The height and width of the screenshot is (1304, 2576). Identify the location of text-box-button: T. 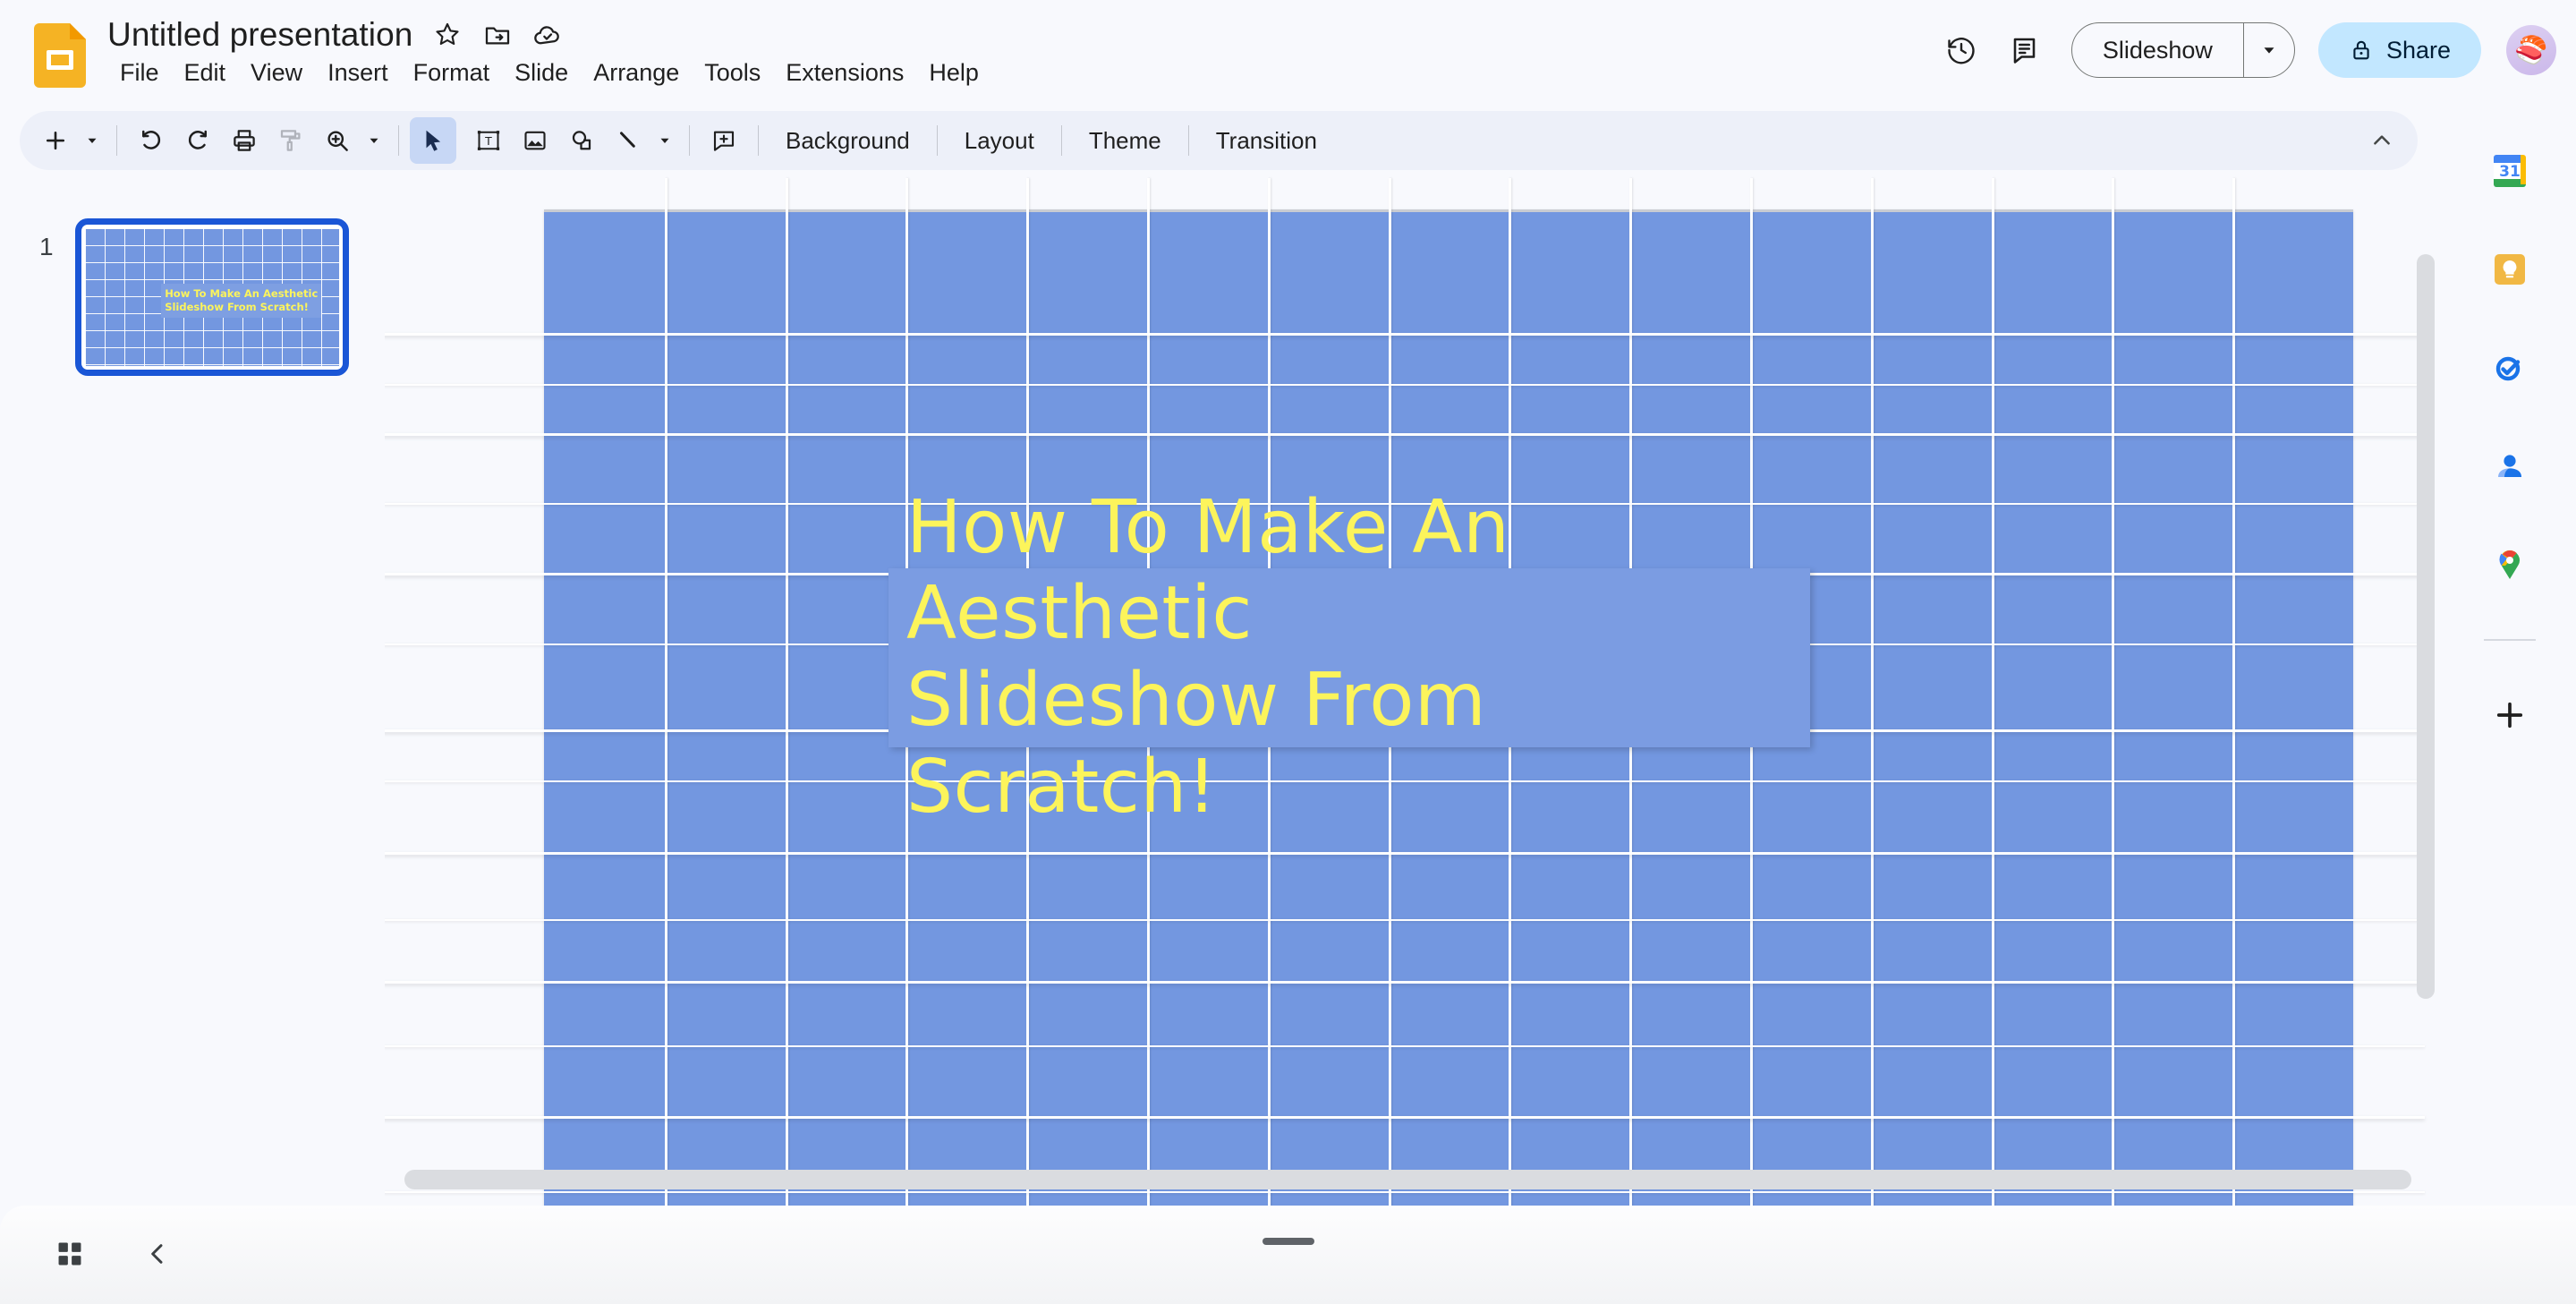
(488, 140).